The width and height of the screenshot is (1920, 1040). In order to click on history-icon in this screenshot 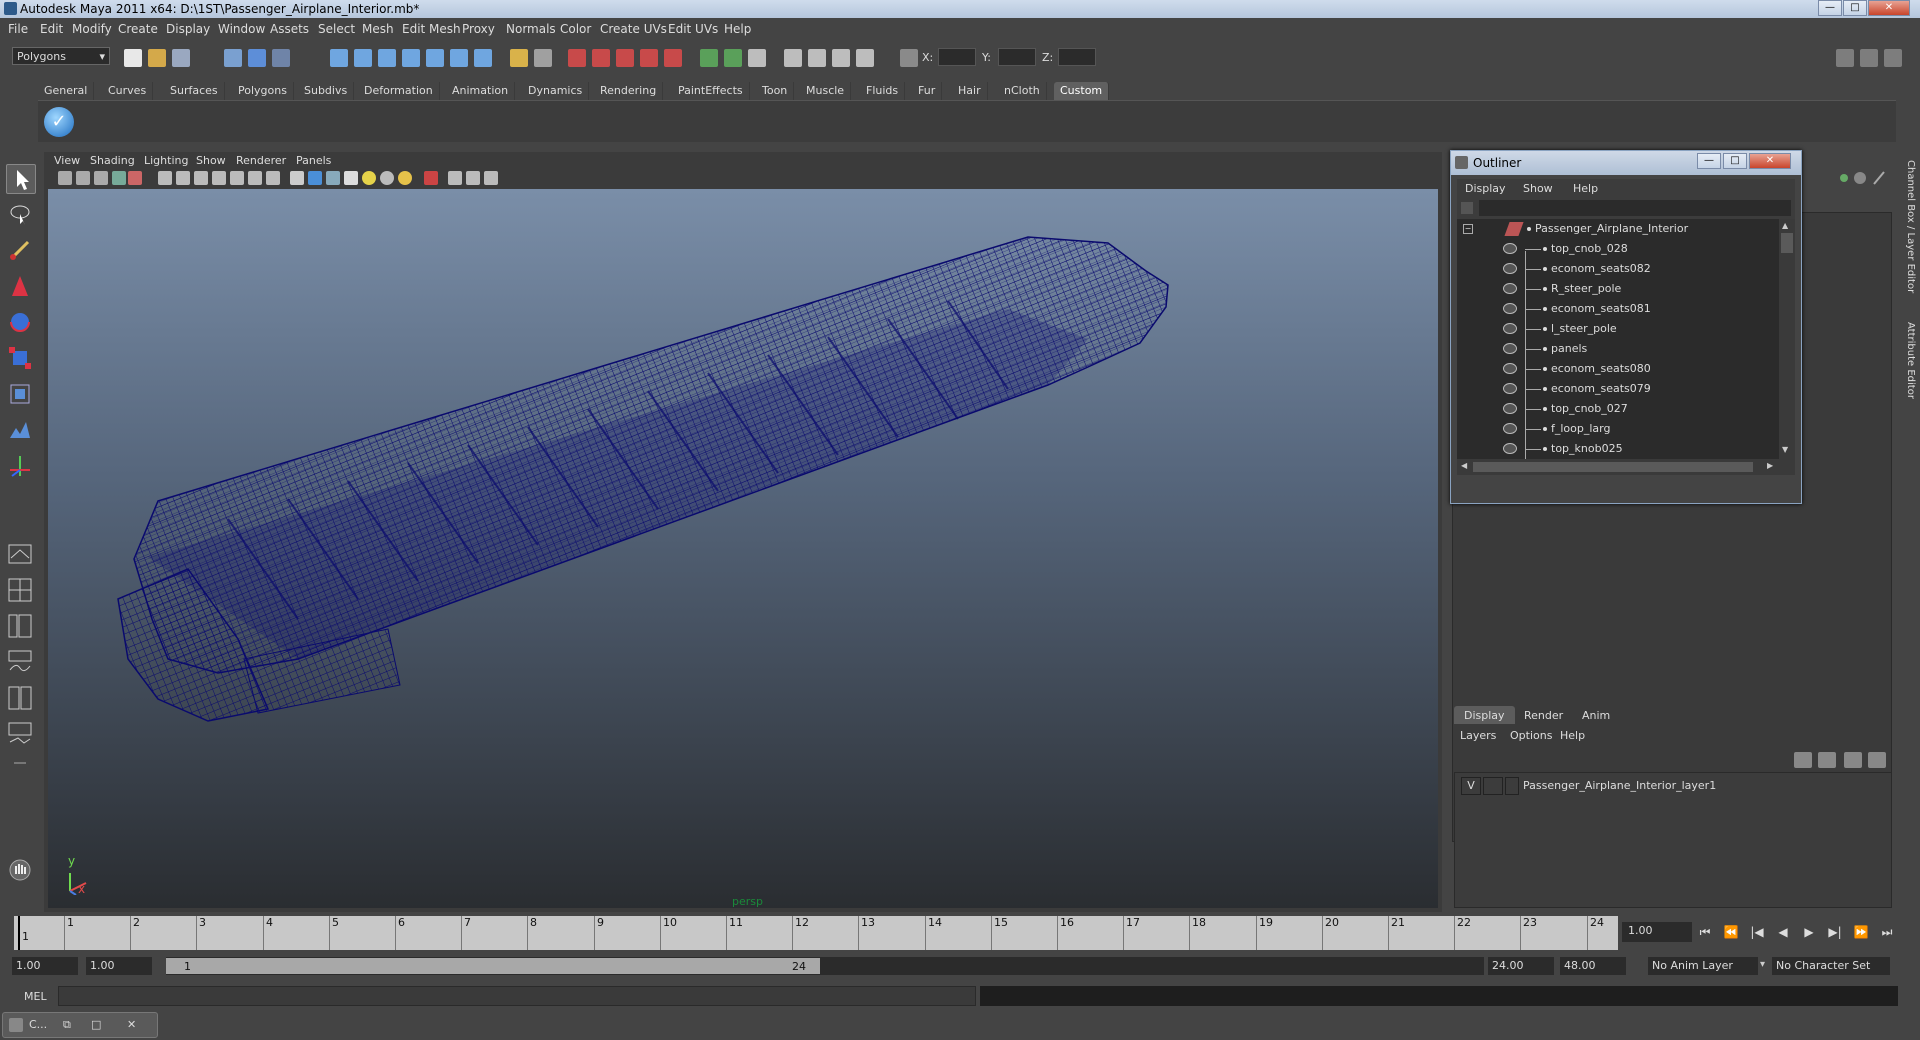, I will do `click(483, 58)`.